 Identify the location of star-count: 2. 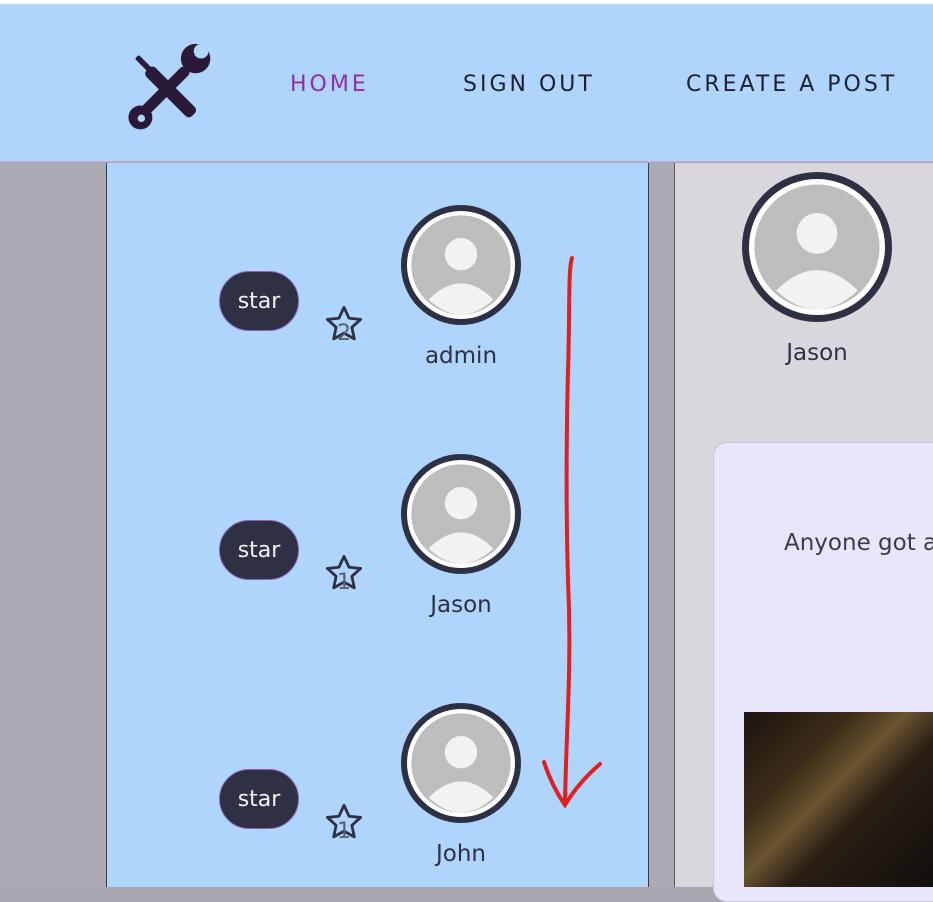
(344, 333).